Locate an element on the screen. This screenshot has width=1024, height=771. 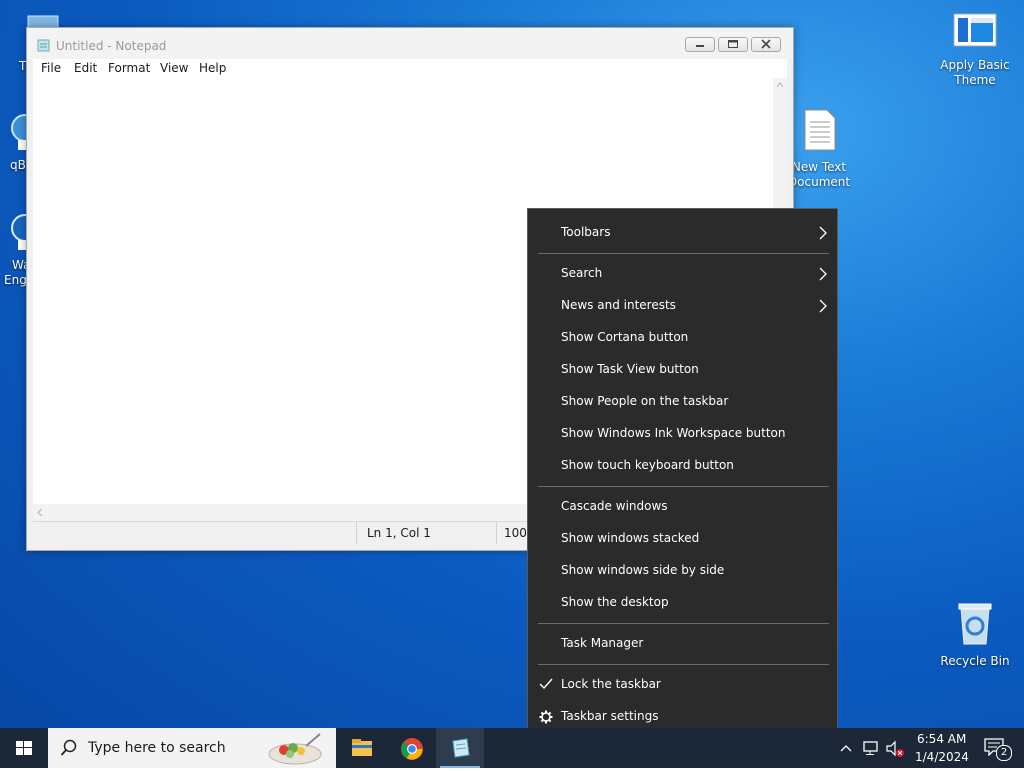
taskbar-search-box: Type here to search is located at coordinates (192, 748).